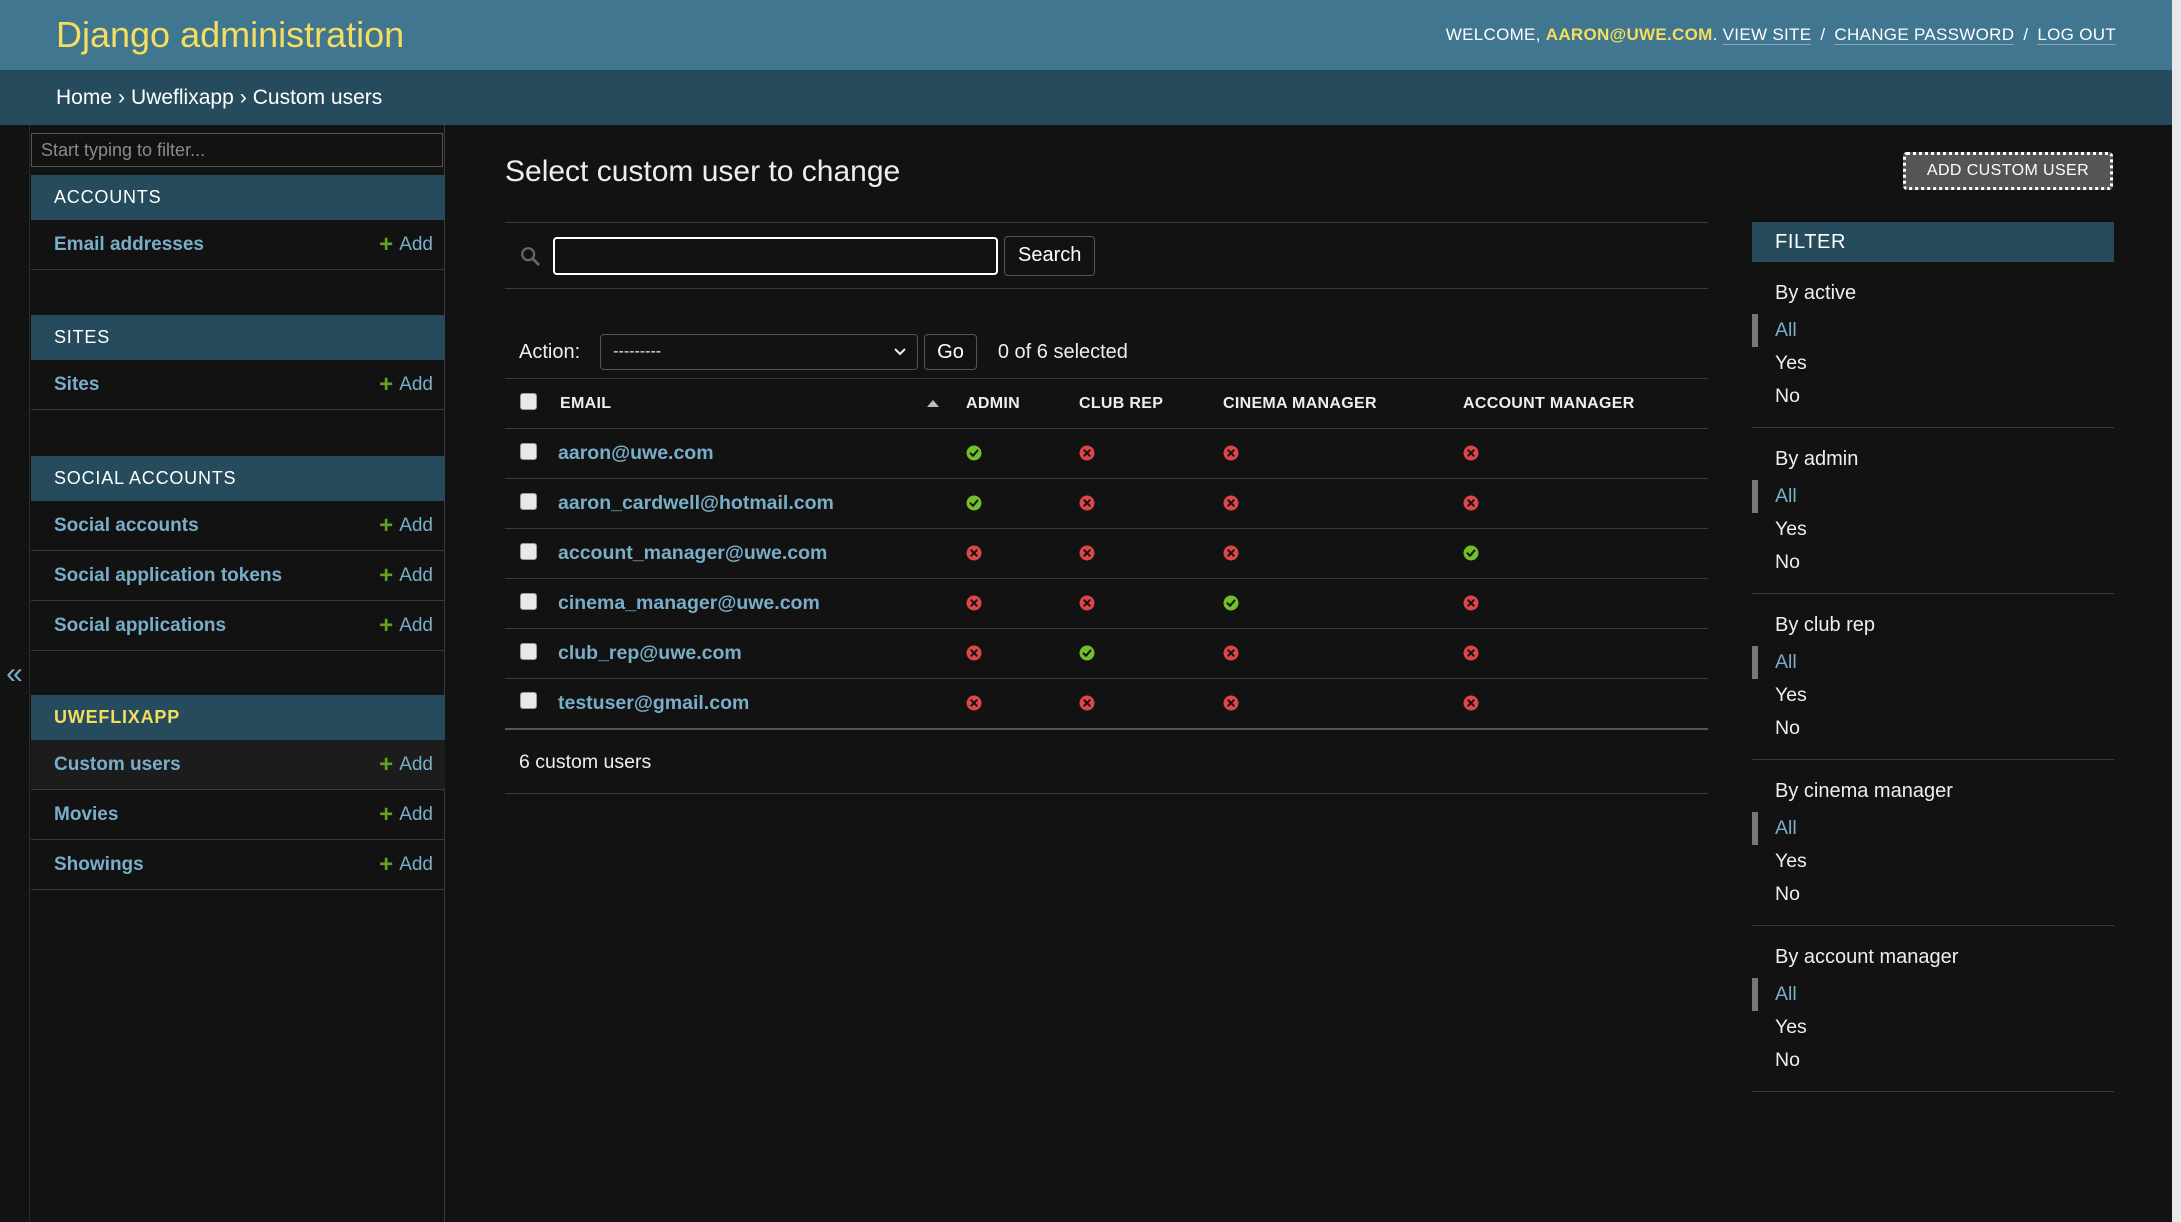  What do you see at coordinates (1050, 255) in the screenshot?
I see `search-button: Search` at bounding box center [1050, 255].